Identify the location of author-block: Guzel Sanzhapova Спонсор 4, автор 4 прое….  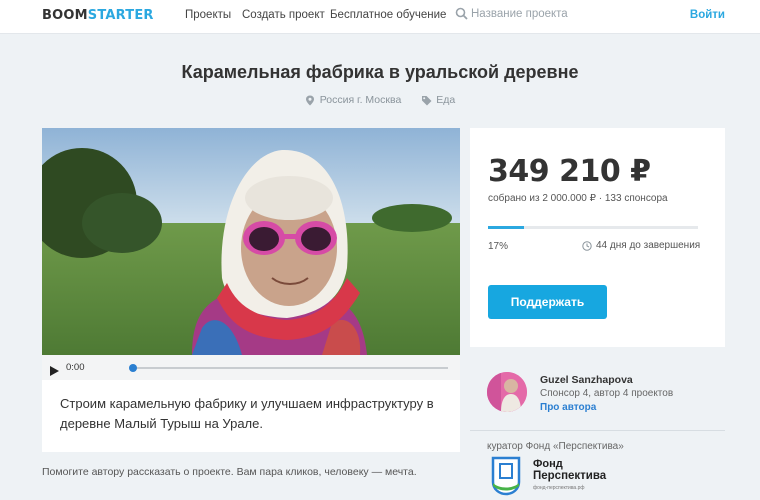
(607, 394).